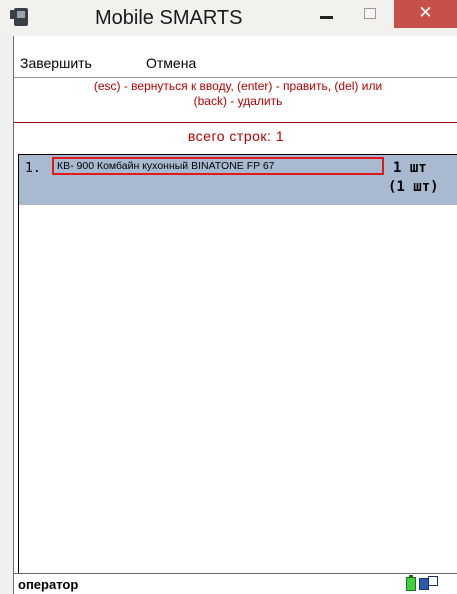 The image size is (457, 594). I want to click on close-button: ✕, so click(425, 14).